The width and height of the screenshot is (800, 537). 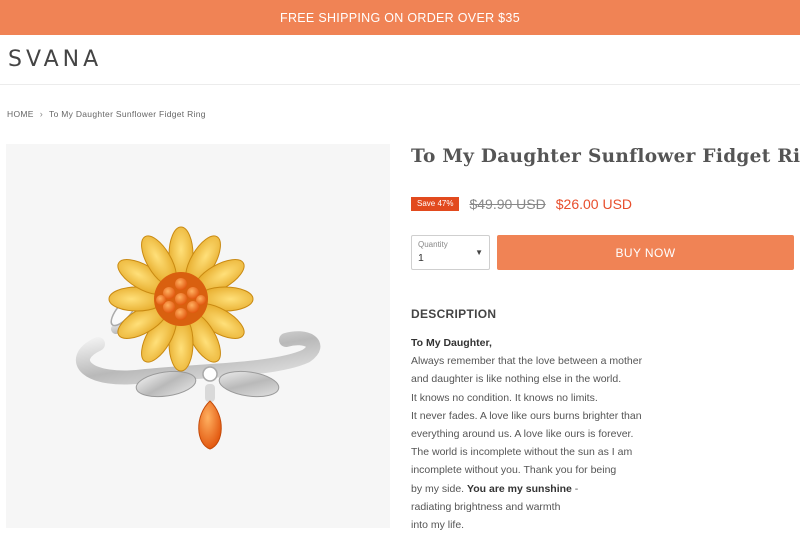 What do you see at coordinates (450, 252) in the screenshot?
I see `quantity-select: Quantity 1 ▼` at bounding box center [450, 252].